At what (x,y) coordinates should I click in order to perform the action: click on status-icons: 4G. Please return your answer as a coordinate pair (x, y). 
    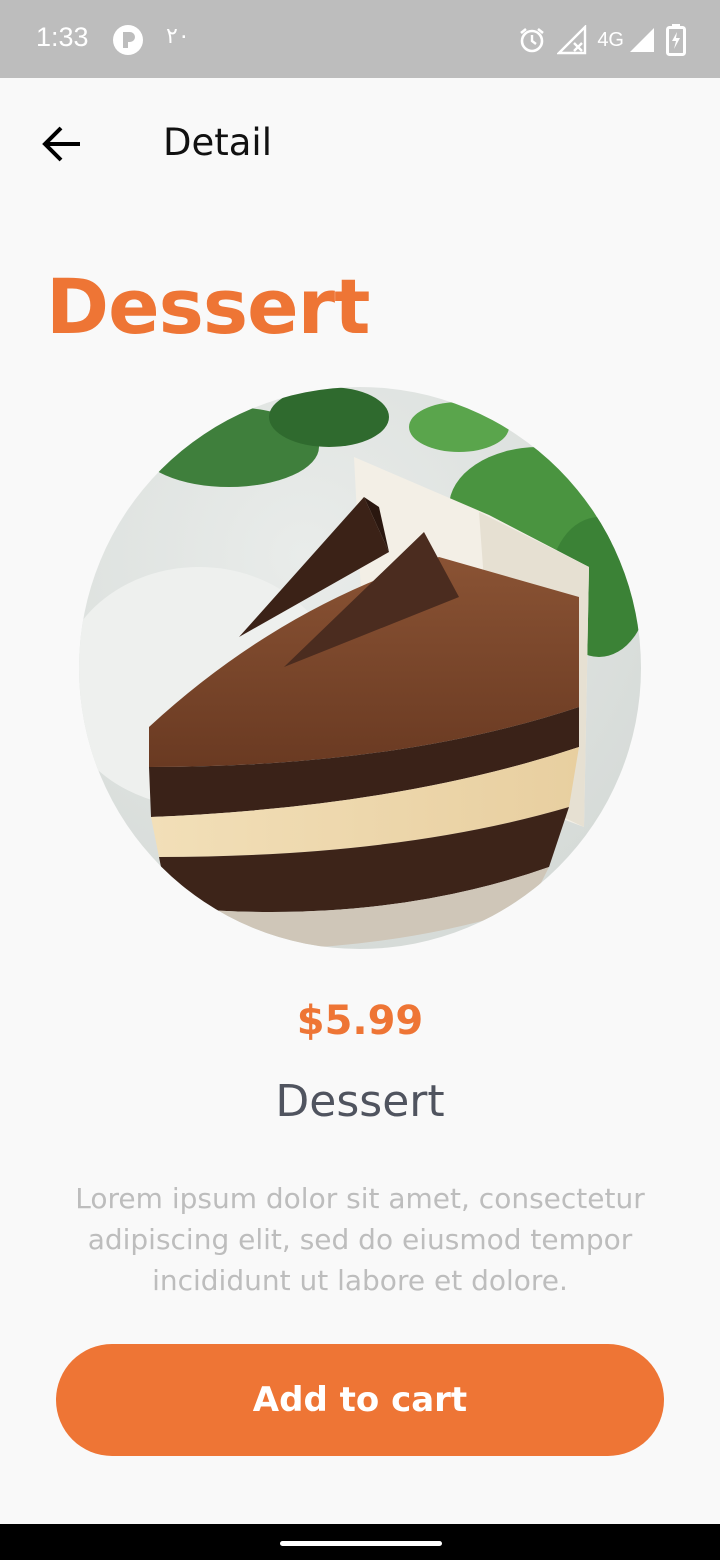
    Looking at the image, I should click on (601, 40).